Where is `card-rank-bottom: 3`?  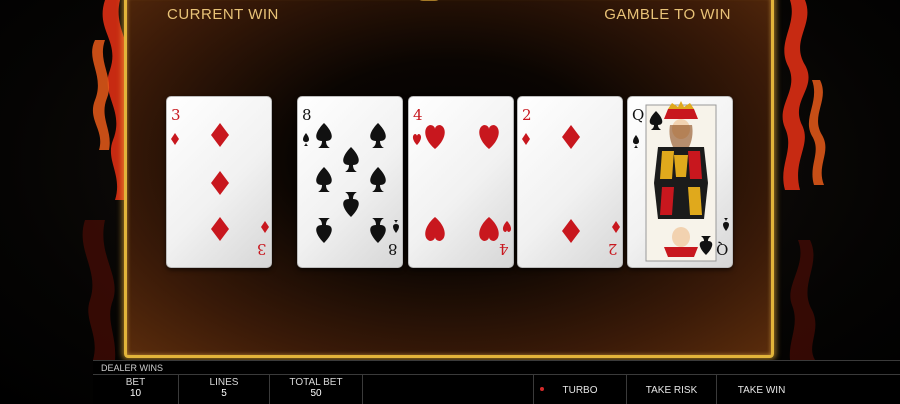 card-rank-bottom: 3 is located at coordinates (262, 249).